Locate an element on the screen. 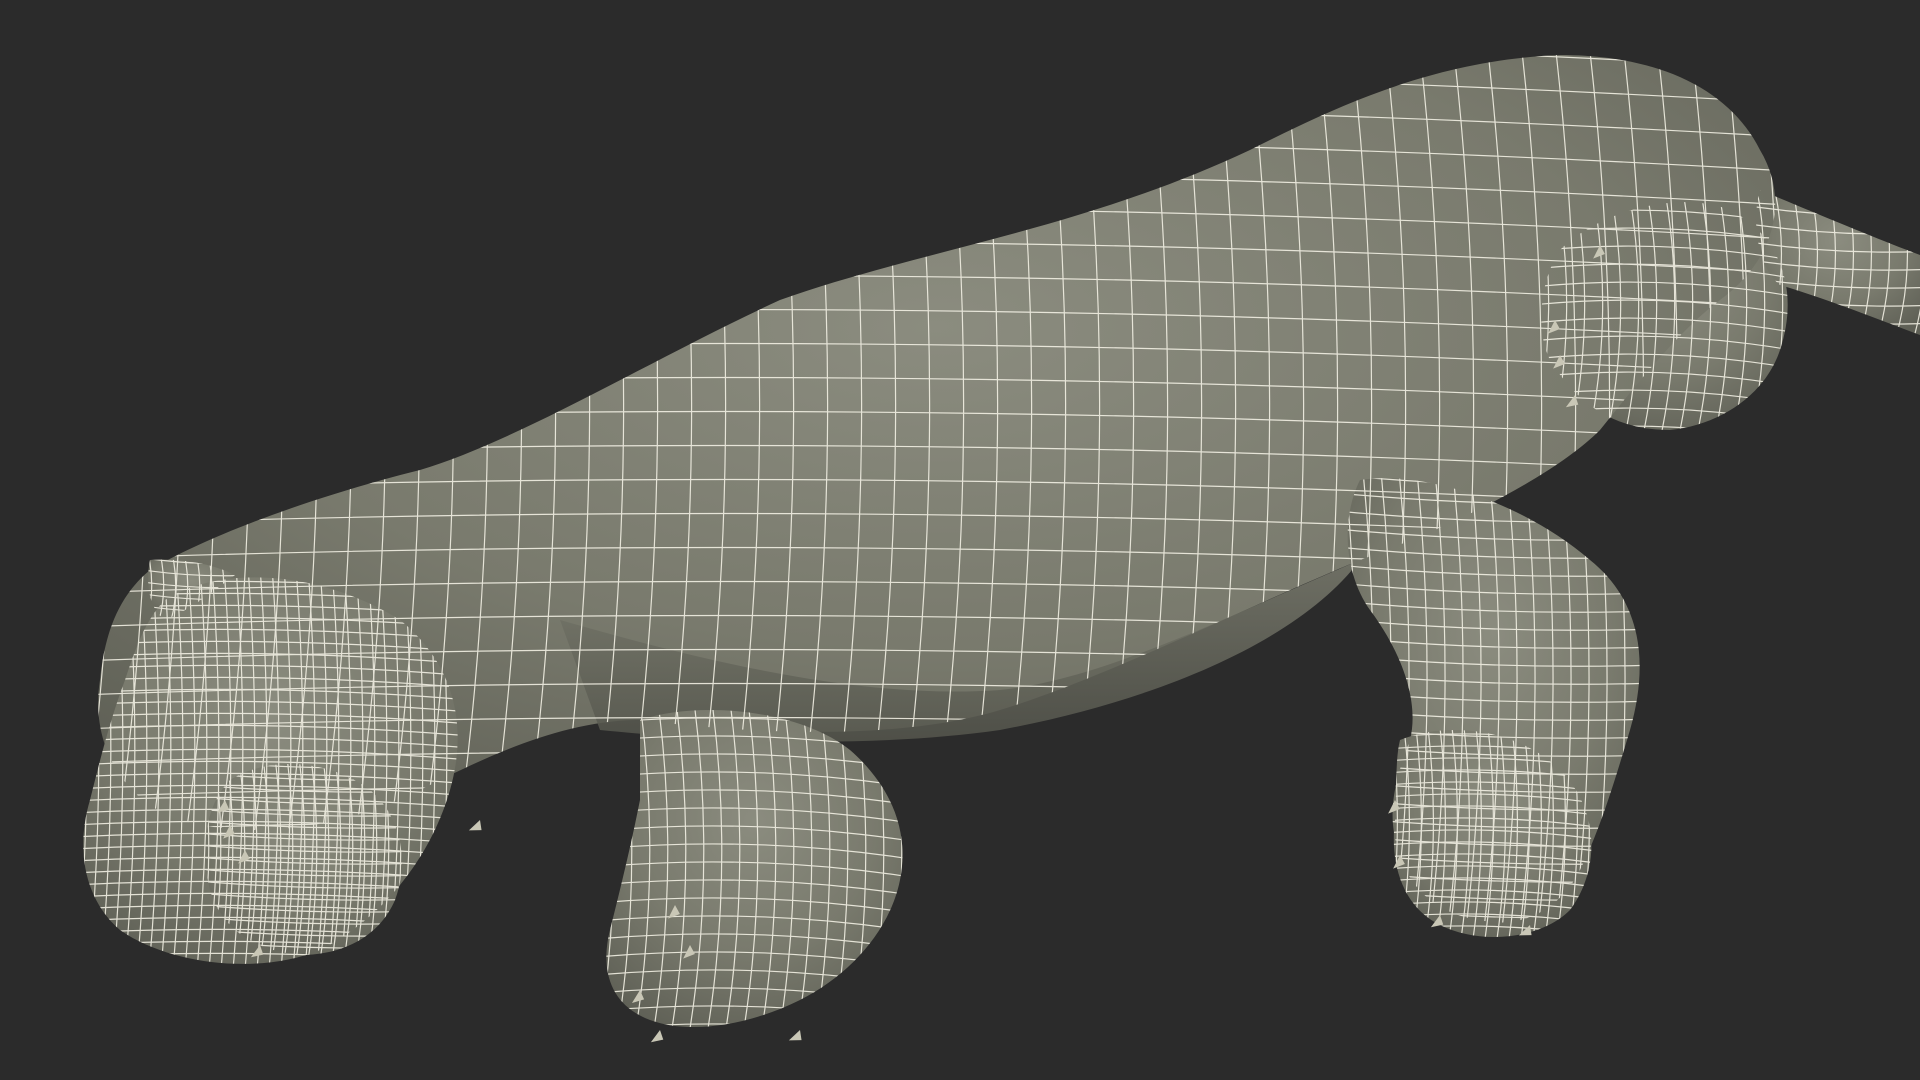 This screenshot has height=1080, width=1920. hind-leg-front is located at coordinates (1493, 707).